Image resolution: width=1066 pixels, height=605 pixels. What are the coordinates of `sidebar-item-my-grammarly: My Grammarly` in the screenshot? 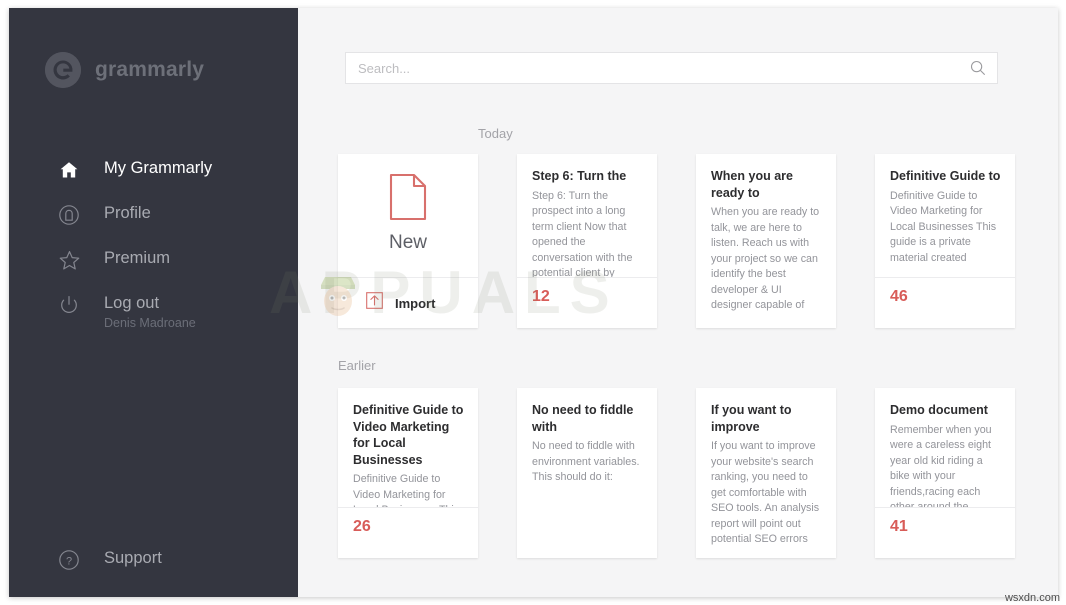 It's located at (153, 178).